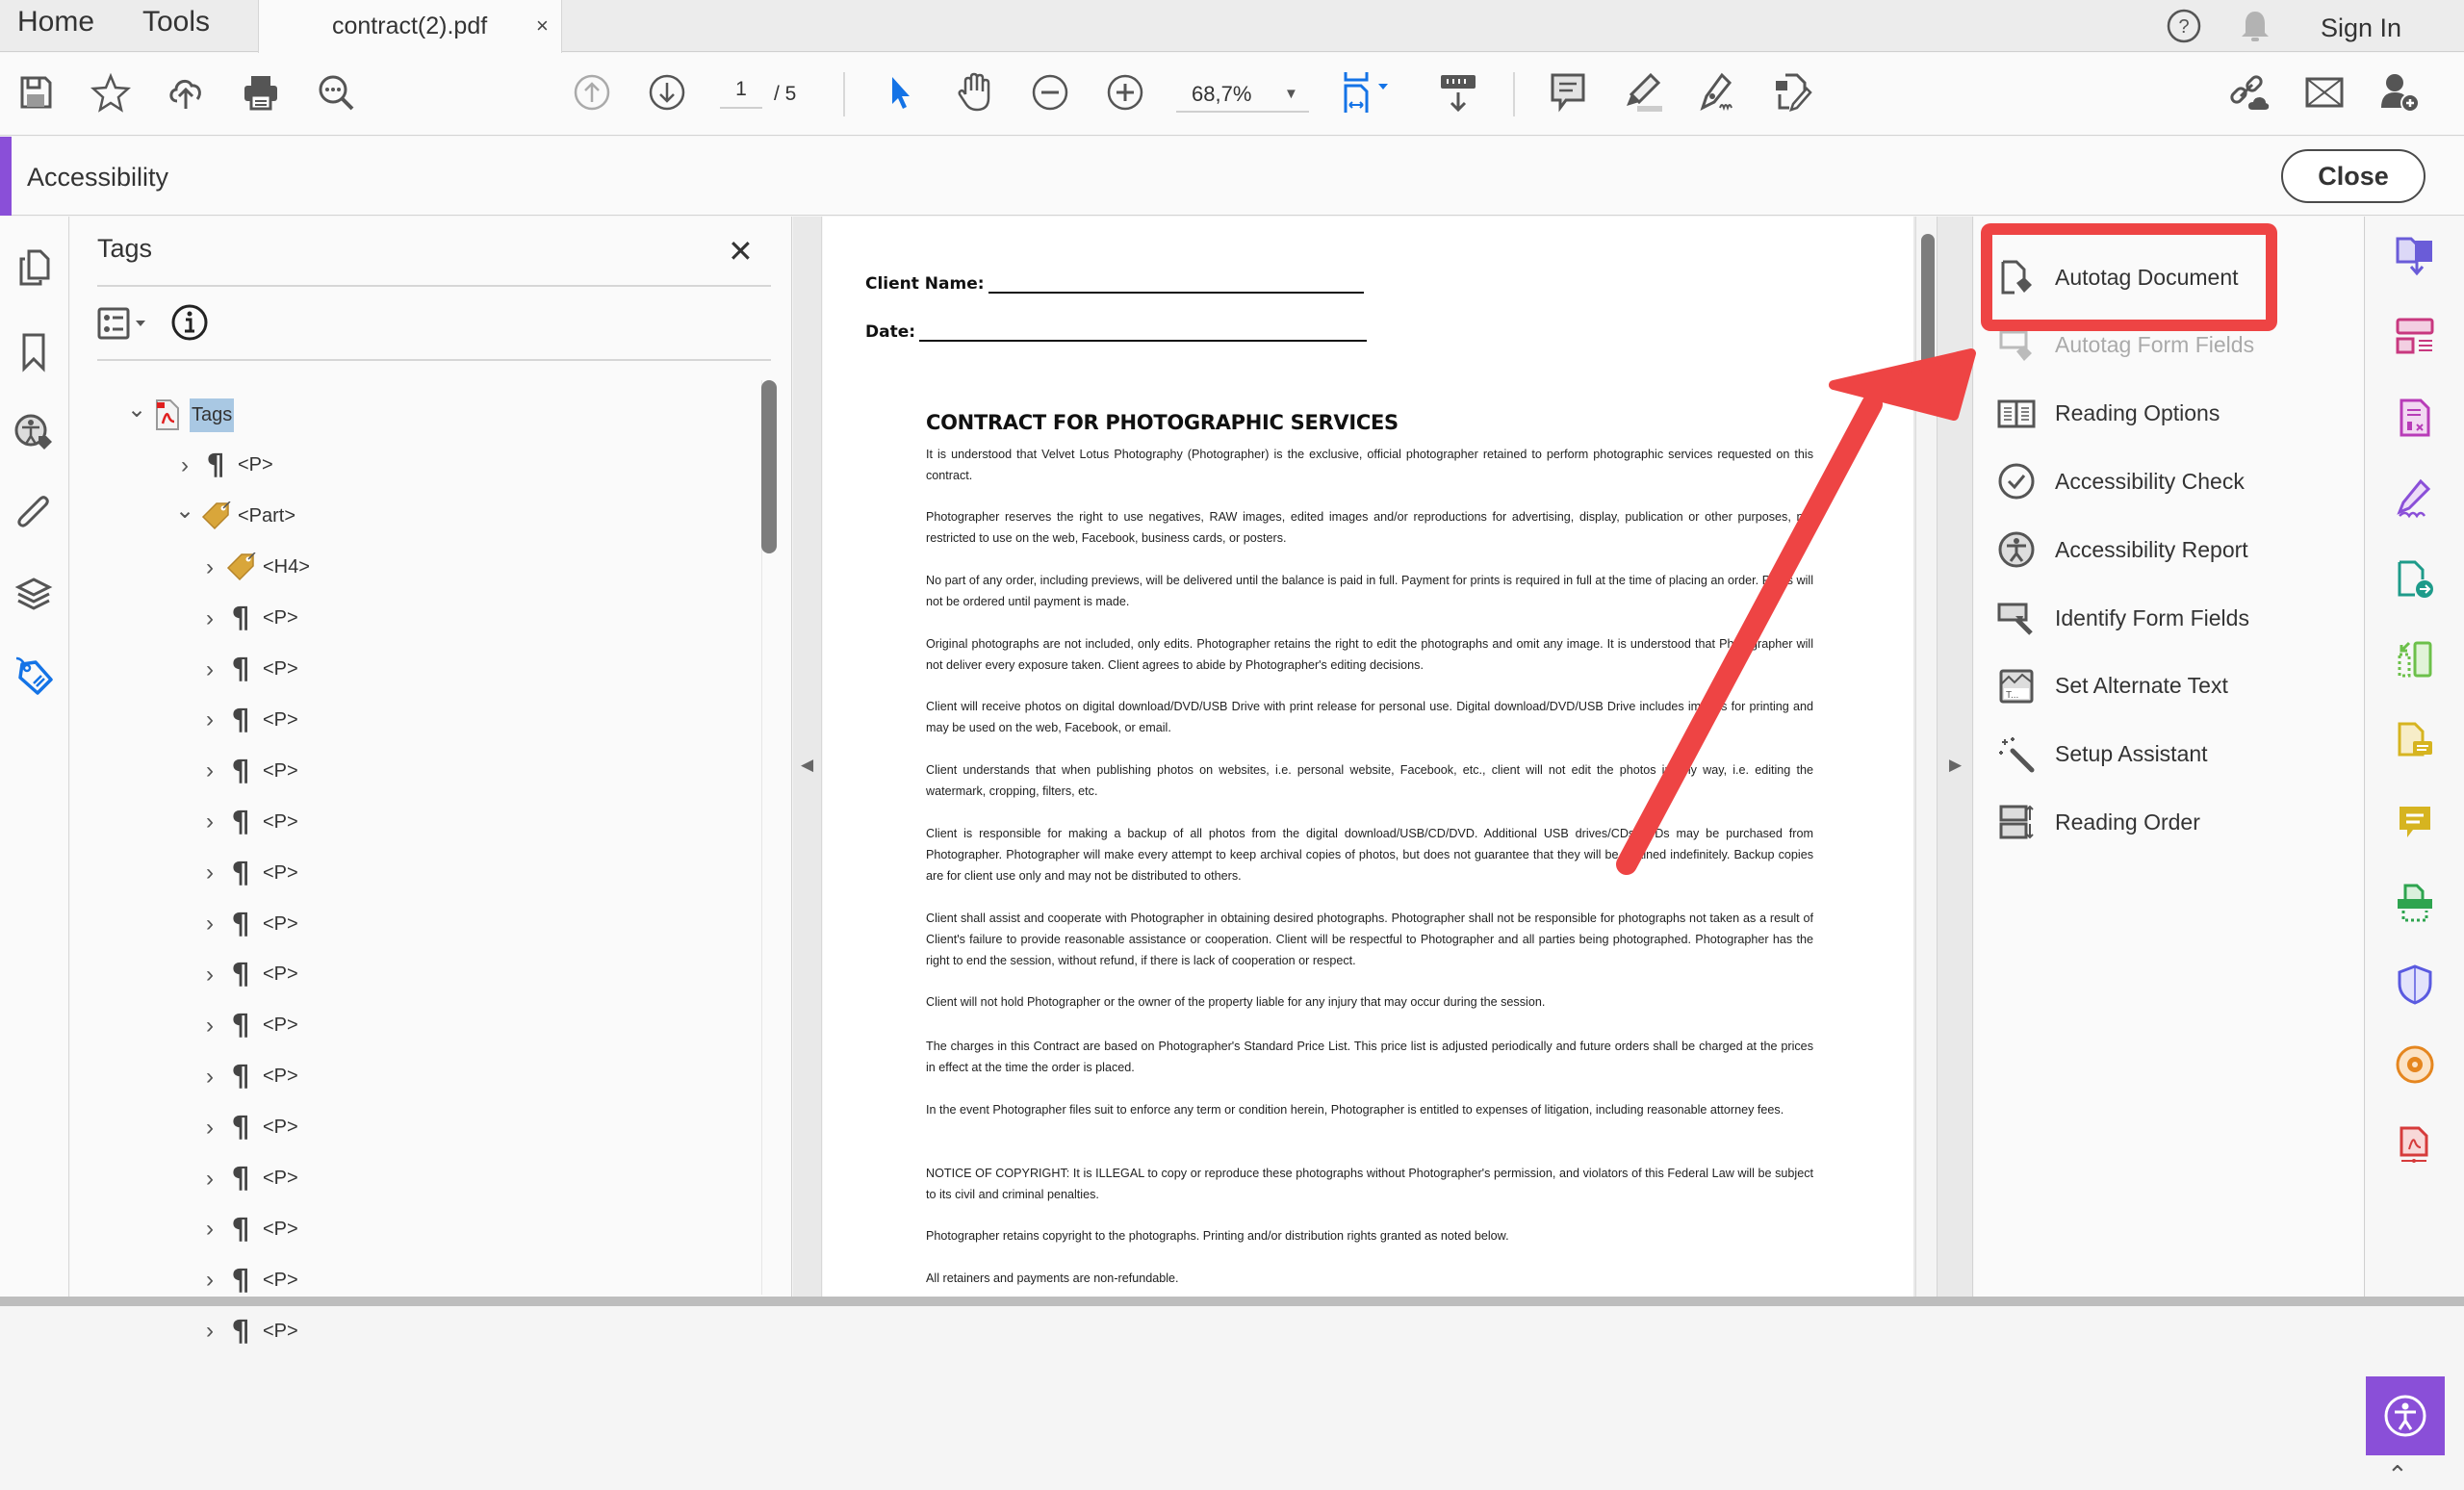 This screenshot has height=1490, width=2464. What do you see at coordinates (2324, 92) in the screenshot?
I see `email-icon` at bounding box center [2324, 92].